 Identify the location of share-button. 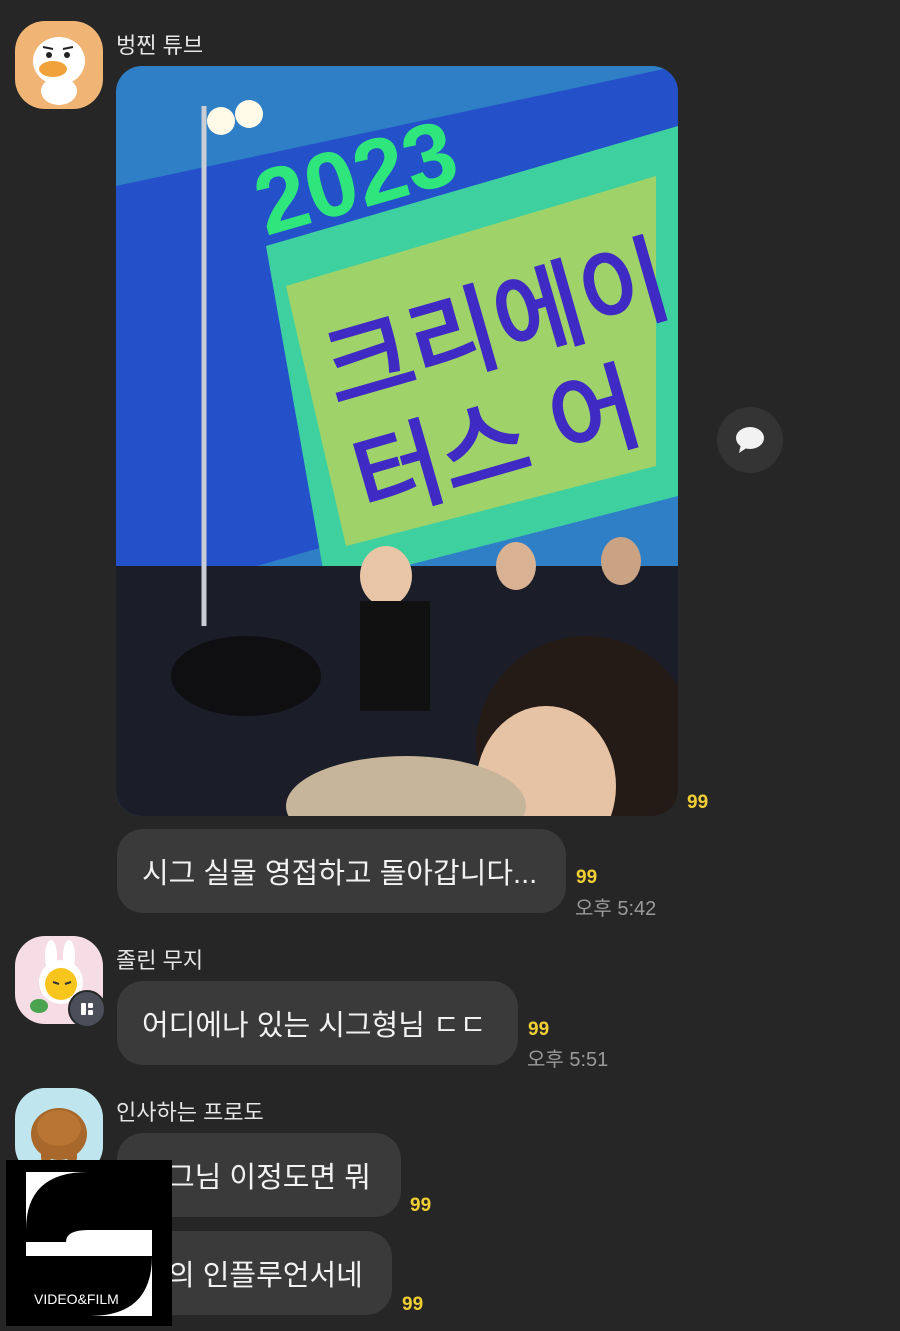
(750, 440).